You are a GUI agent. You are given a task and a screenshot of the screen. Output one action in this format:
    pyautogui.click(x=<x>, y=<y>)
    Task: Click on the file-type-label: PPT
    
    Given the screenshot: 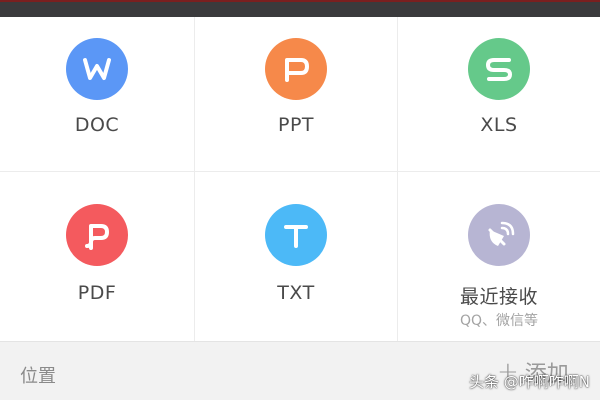 What is the action you would take?
    pyautogui.click(x=296, y=125)
    